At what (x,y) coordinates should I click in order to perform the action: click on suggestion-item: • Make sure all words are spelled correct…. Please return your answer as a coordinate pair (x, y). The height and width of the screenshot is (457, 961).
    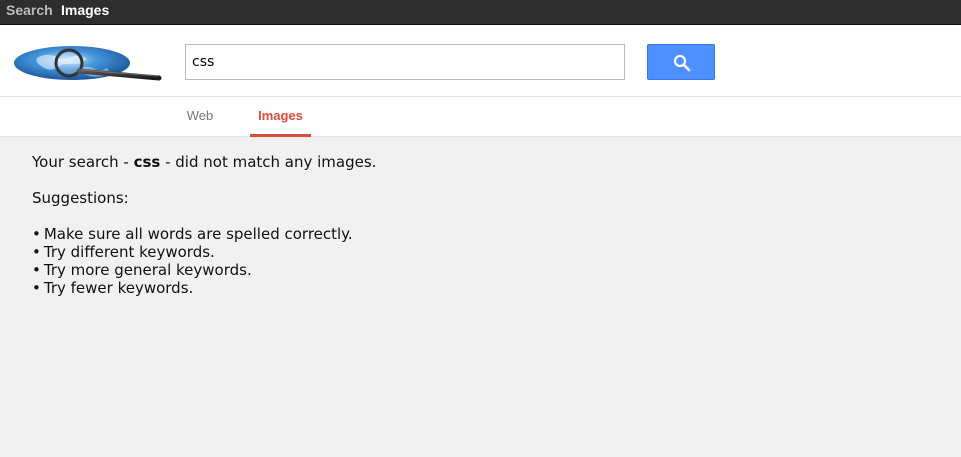
    Looking at the image, I should click on (482, 234).